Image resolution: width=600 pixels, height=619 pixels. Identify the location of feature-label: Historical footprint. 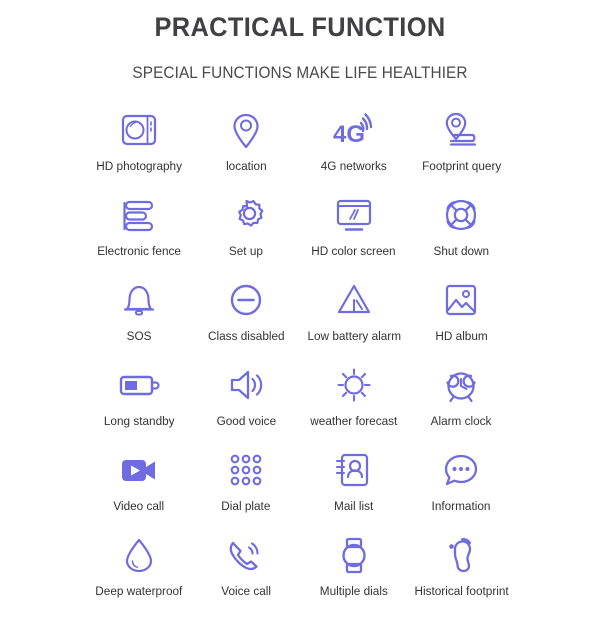
(461, 591).